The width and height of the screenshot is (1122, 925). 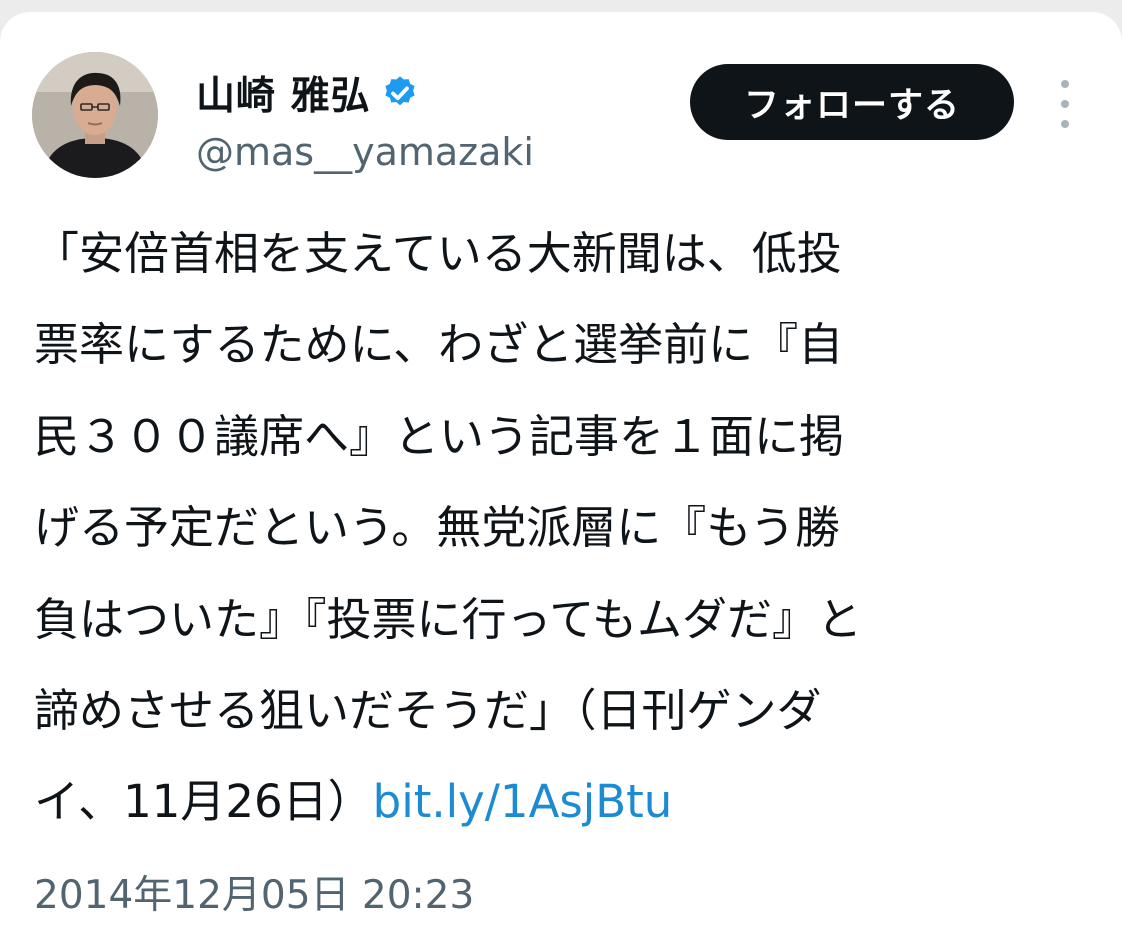 What do you see at coordinates (203, 802) in the screenshot?
I see `tweet-source-text: イ、11月26日）` at bounding box center [203, 802].